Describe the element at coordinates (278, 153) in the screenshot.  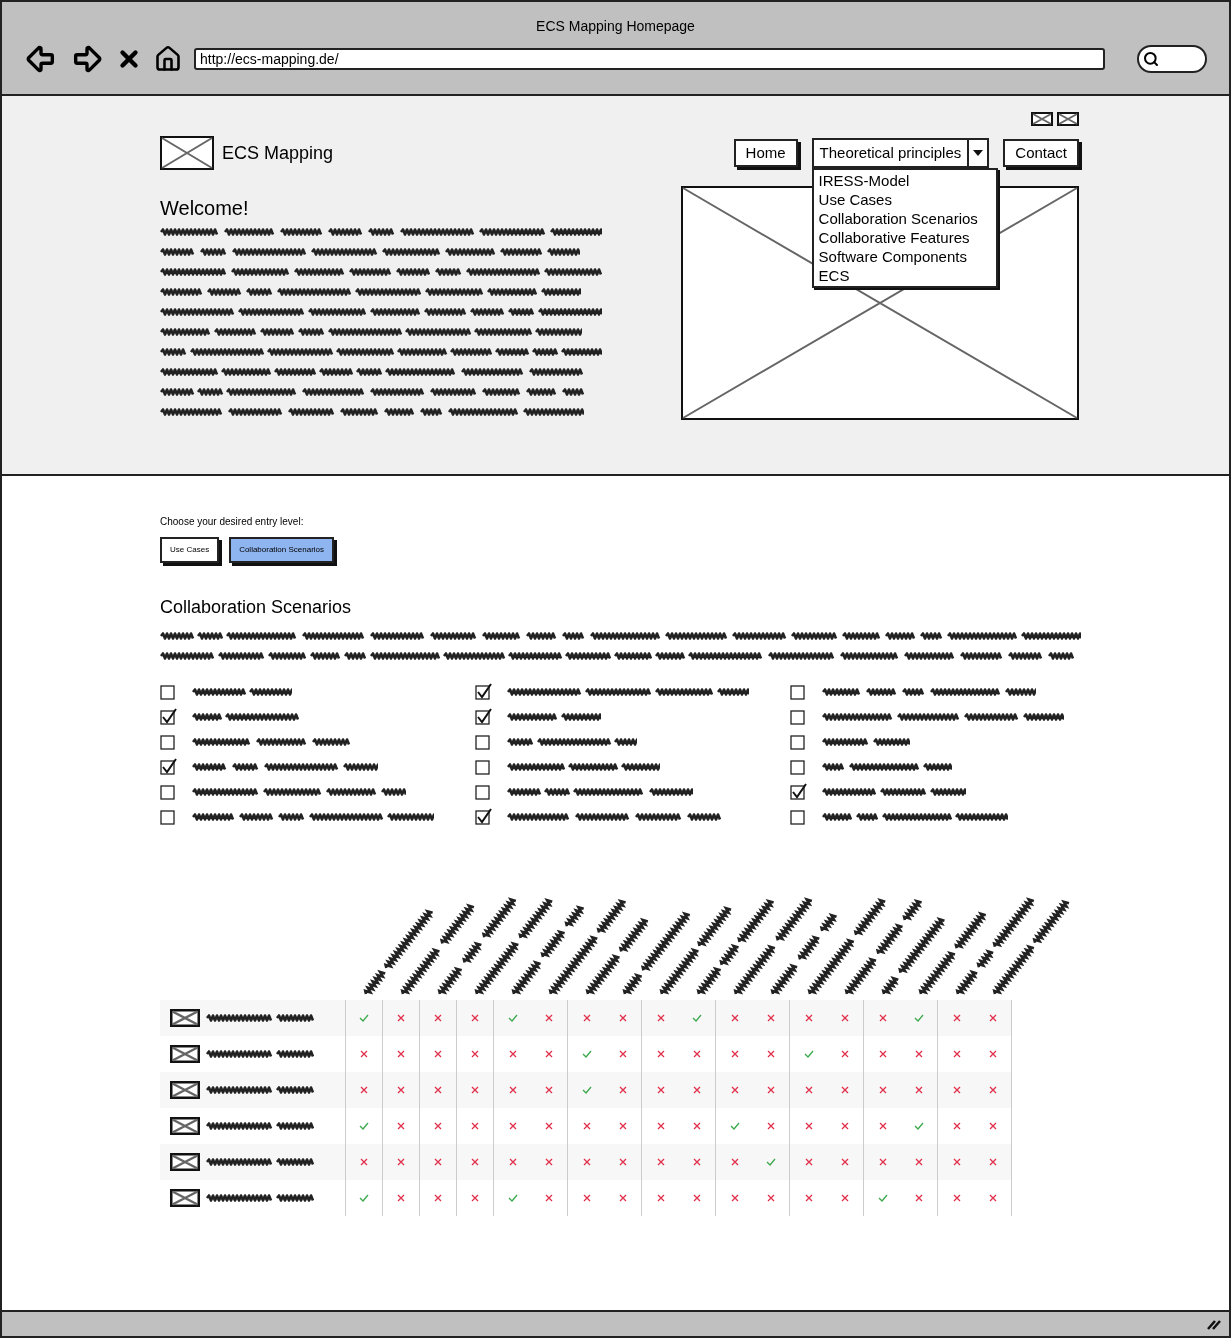
I see `logo-text: ECS Mapping` at that location.